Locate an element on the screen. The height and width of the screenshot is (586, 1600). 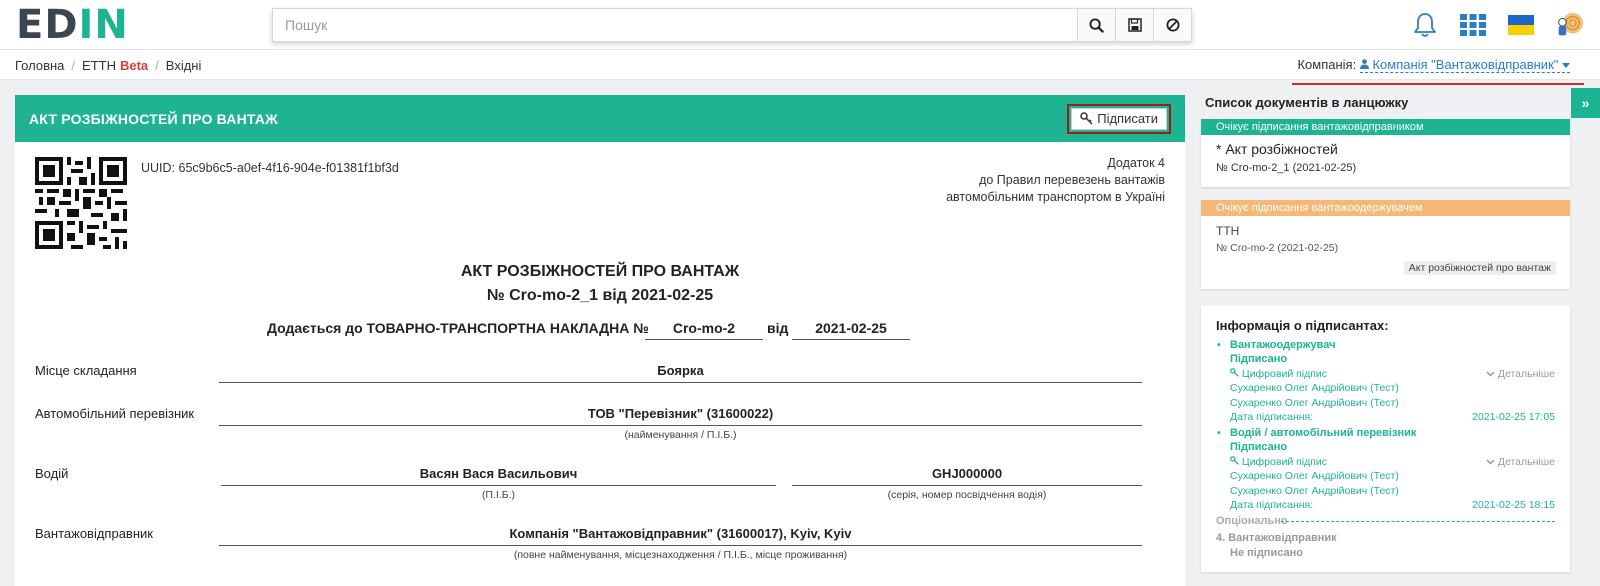
related-document-tag: Акт розбіжностей про вантаж is located at coordinates (1479, 268).